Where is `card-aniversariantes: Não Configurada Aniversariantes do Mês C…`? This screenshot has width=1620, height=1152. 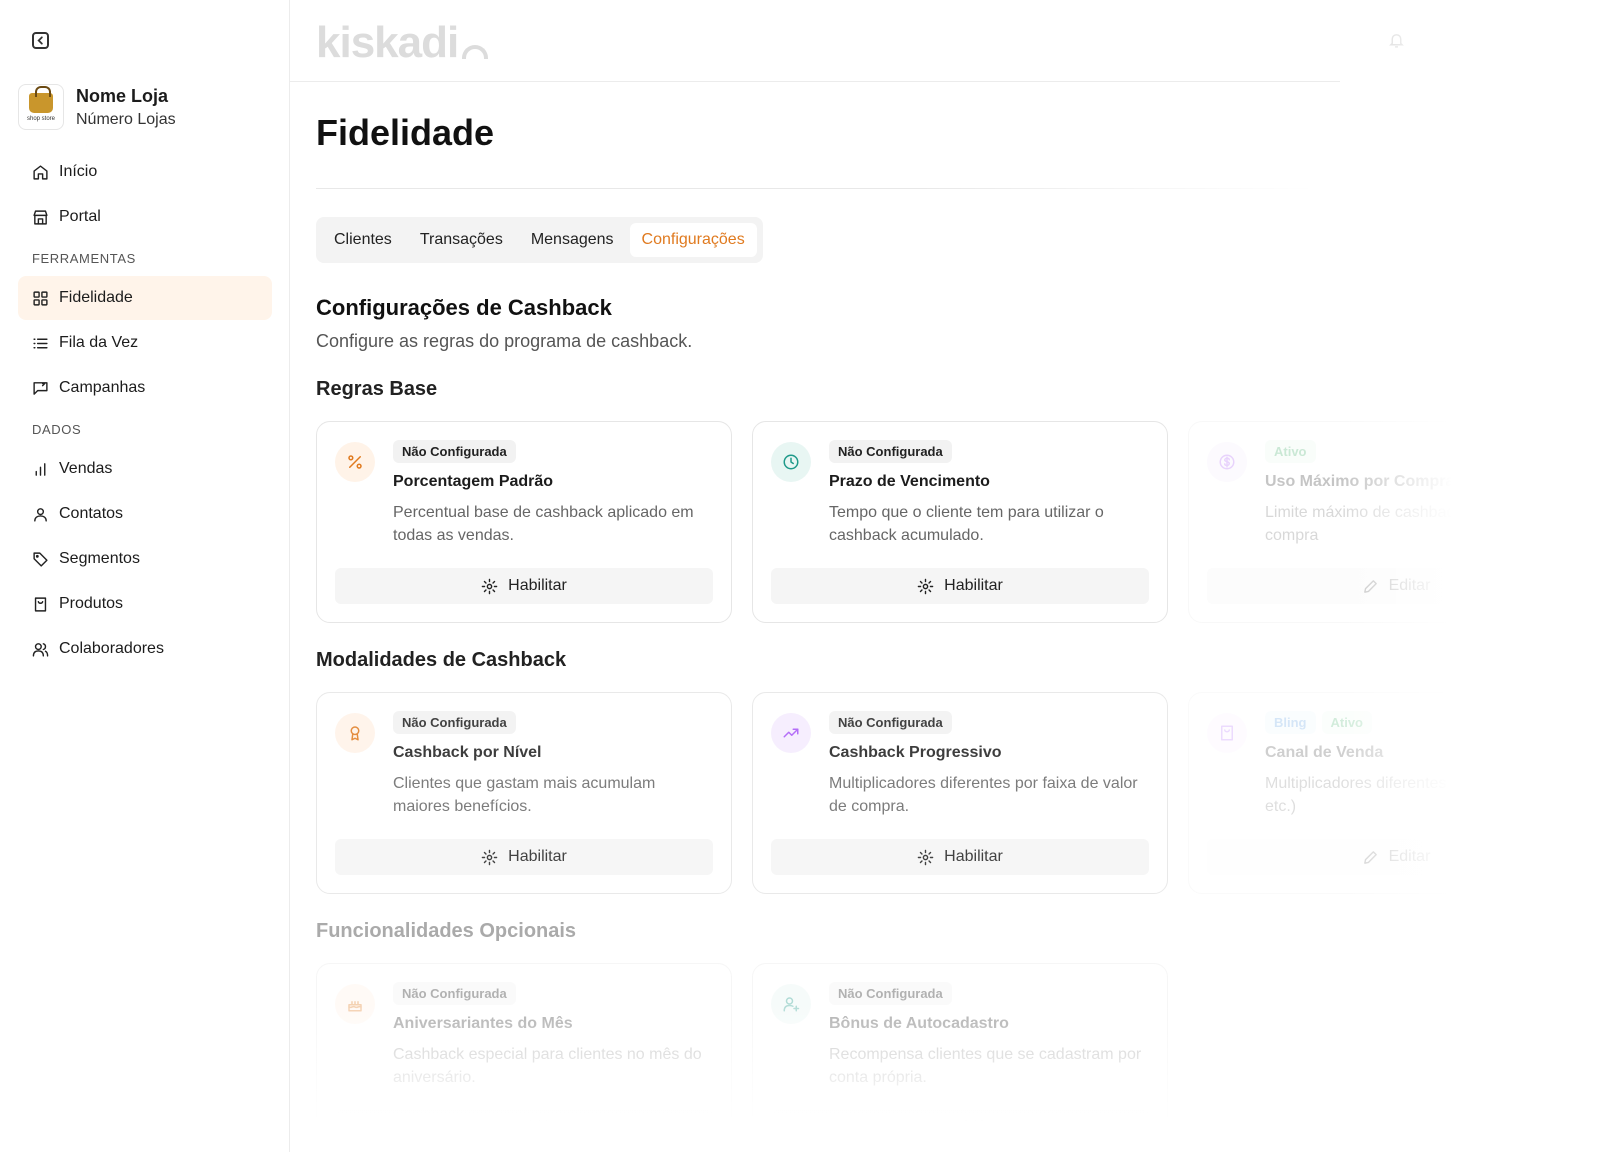
card-aniversariantes: Não Configurada Aniversariantes do Mês C… is located at coordinates (524, 1057).